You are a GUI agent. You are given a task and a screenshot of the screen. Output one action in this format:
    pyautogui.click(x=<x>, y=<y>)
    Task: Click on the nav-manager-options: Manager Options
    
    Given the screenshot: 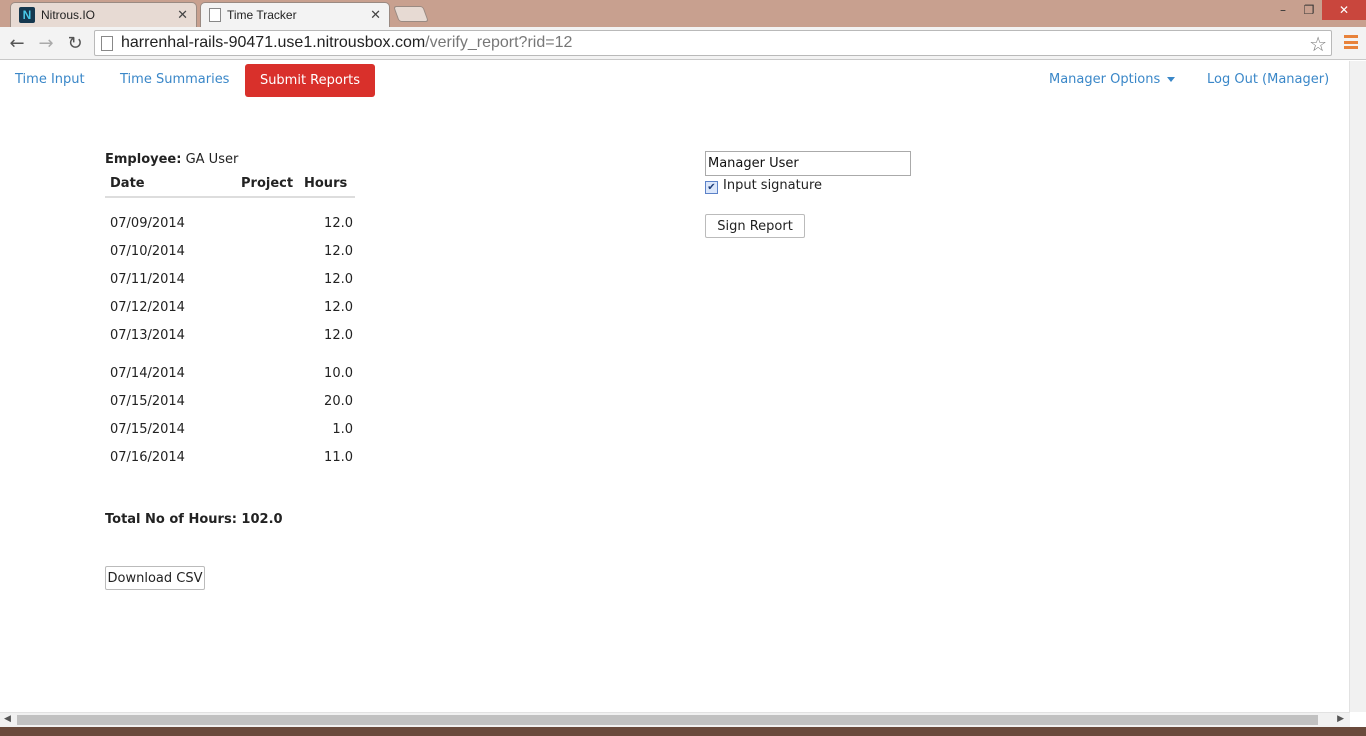 What is the action you would take?
    pyautogui.click(x=1112, y=79)
    